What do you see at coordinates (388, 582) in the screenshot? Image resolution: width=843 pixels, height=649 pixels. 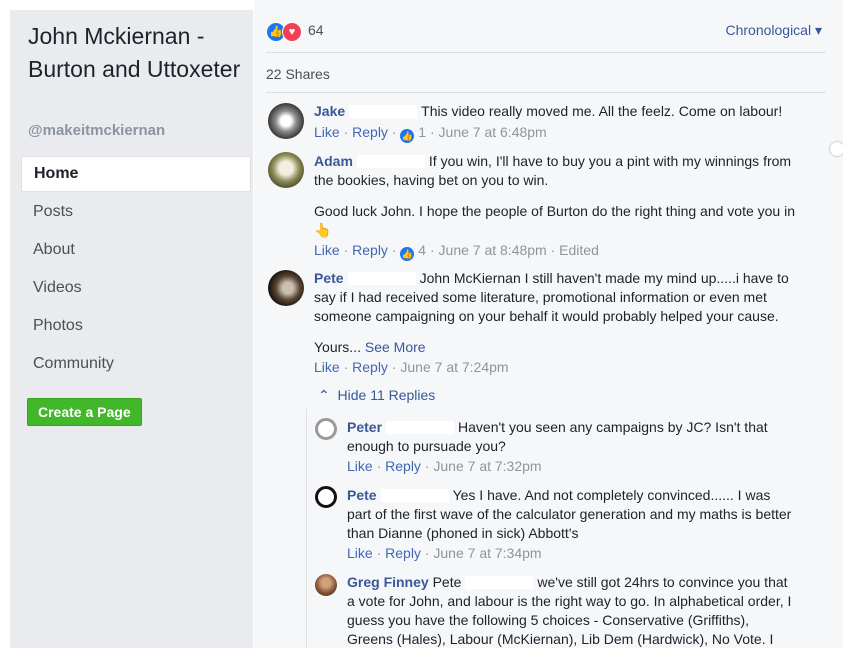 I see `reply-author: Greg Finney` at bounding box center [388, 582].